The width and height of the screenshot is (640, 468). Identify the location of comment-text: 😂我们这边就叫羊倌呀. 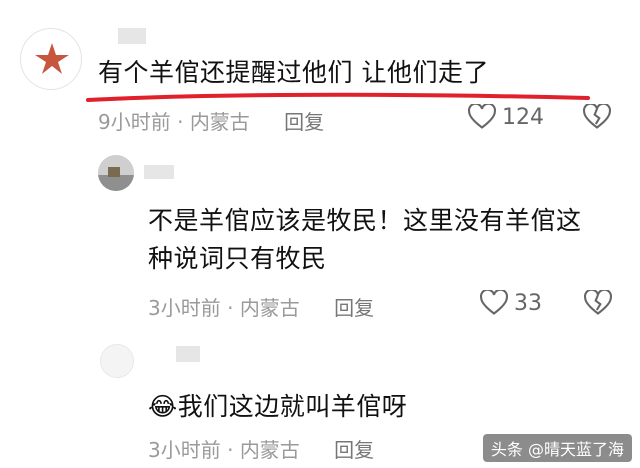
(278, 406).